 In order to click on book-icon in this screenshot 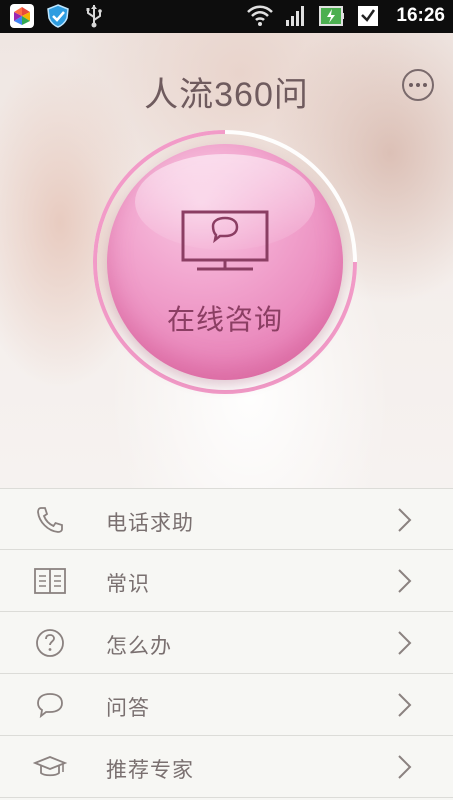, I will do `click(50, 581)`.